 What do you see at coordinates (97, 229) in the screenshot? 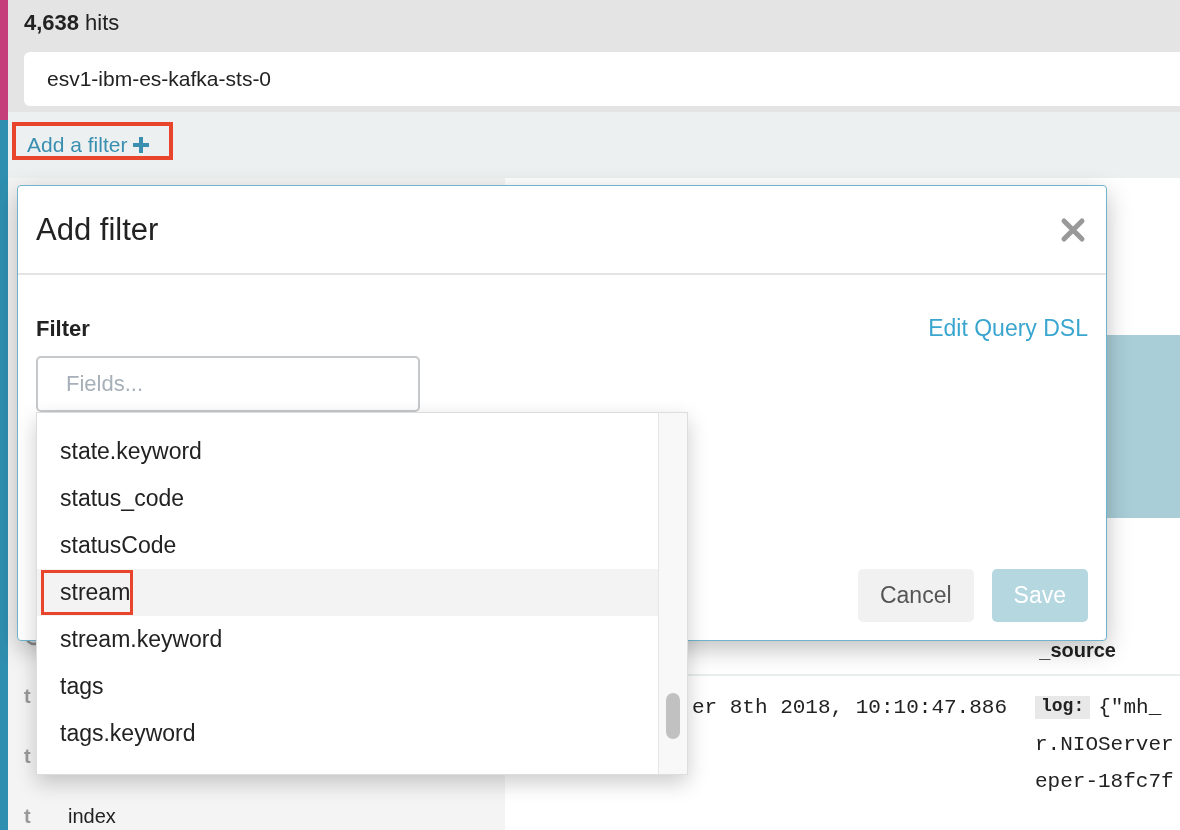
I see `dialog-title: Add filter` at bounding box center [97, 229].